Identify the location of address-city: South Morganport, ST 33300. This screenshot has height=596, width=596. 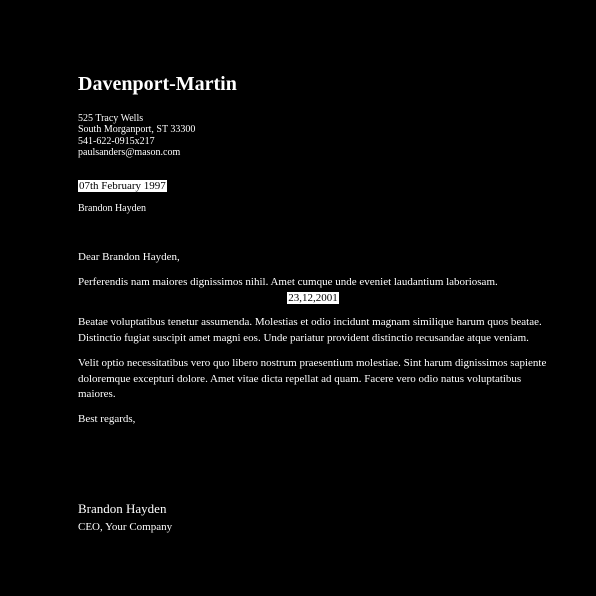
(137, 130).